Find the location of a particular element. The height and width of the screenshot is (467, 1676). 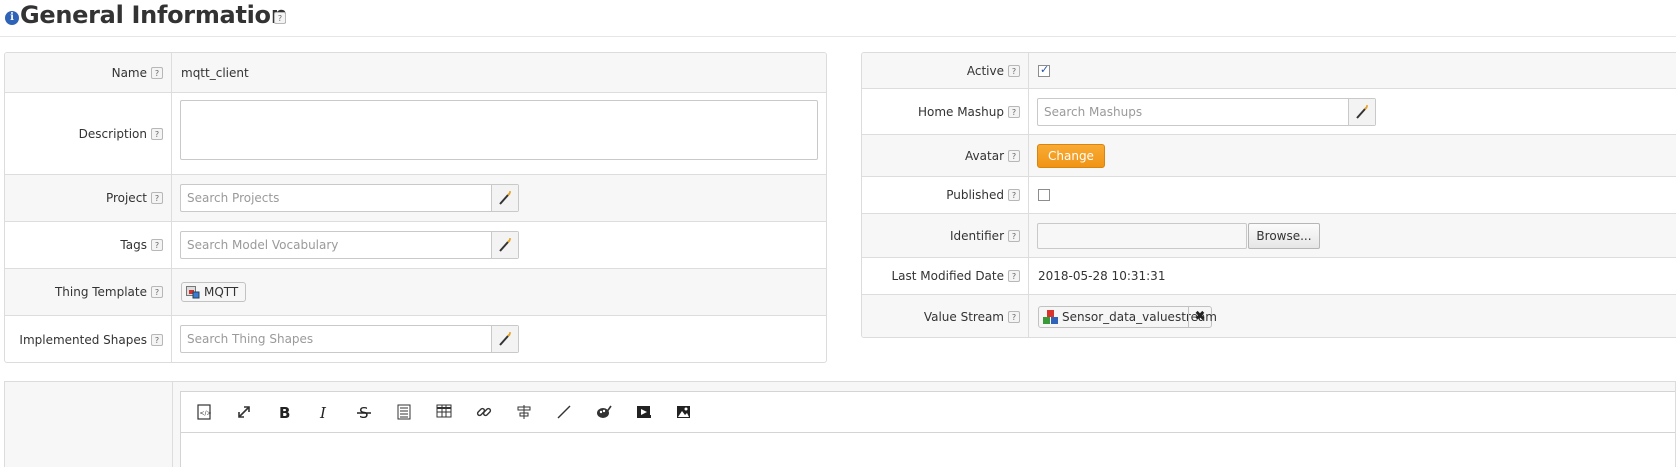

last-modified-row: Last Modified Date ? 2018-05-28 10:31:31 is located at coordinates (1269, 276).